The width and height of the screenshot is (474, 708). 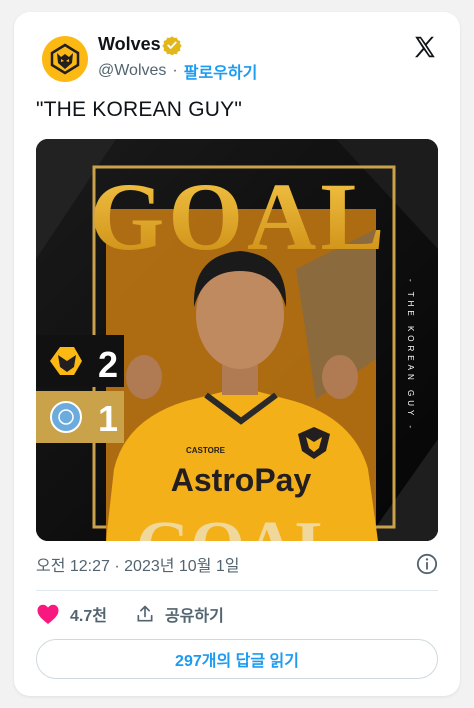 I want to click on verified-badge-icon, so click(x=172, y=45).